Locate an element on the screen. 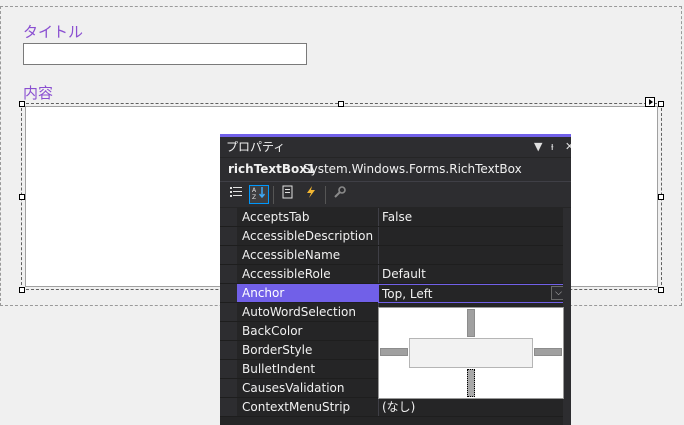 Image resolution: width=684 pixels, height=425 pixels. wrench-icon is located at coordinates (340, 194).